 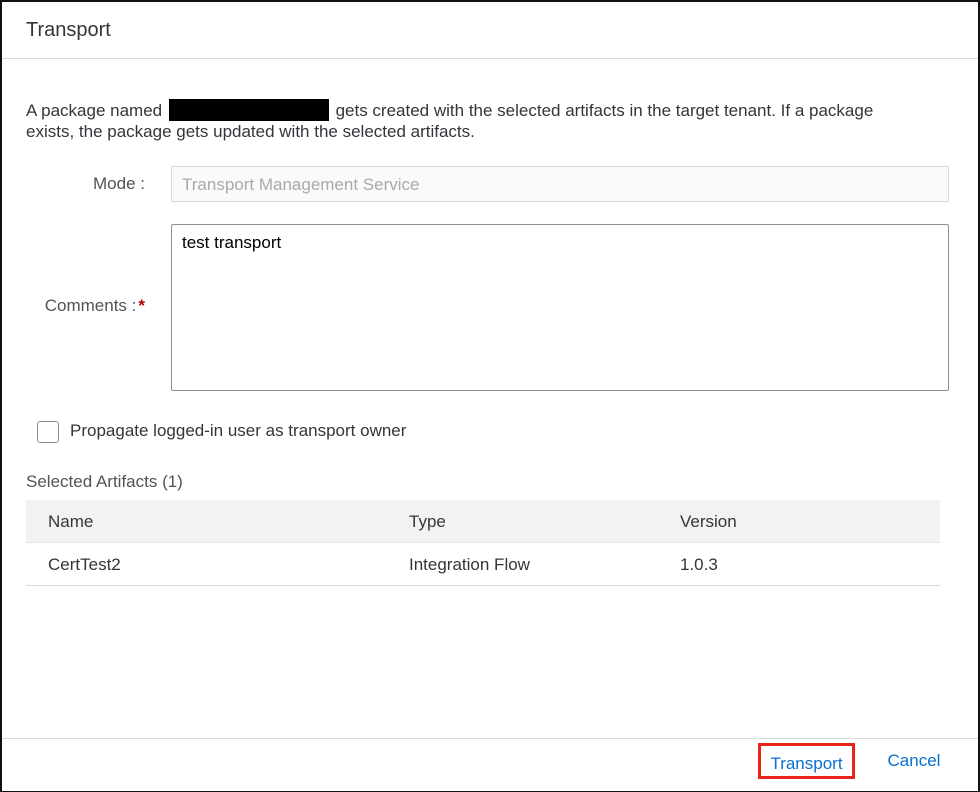 What do you see at coordinates (560, 184) in the screenshot?
I see `mode-field: Transport Management Service` at bounding box center [560, 184].